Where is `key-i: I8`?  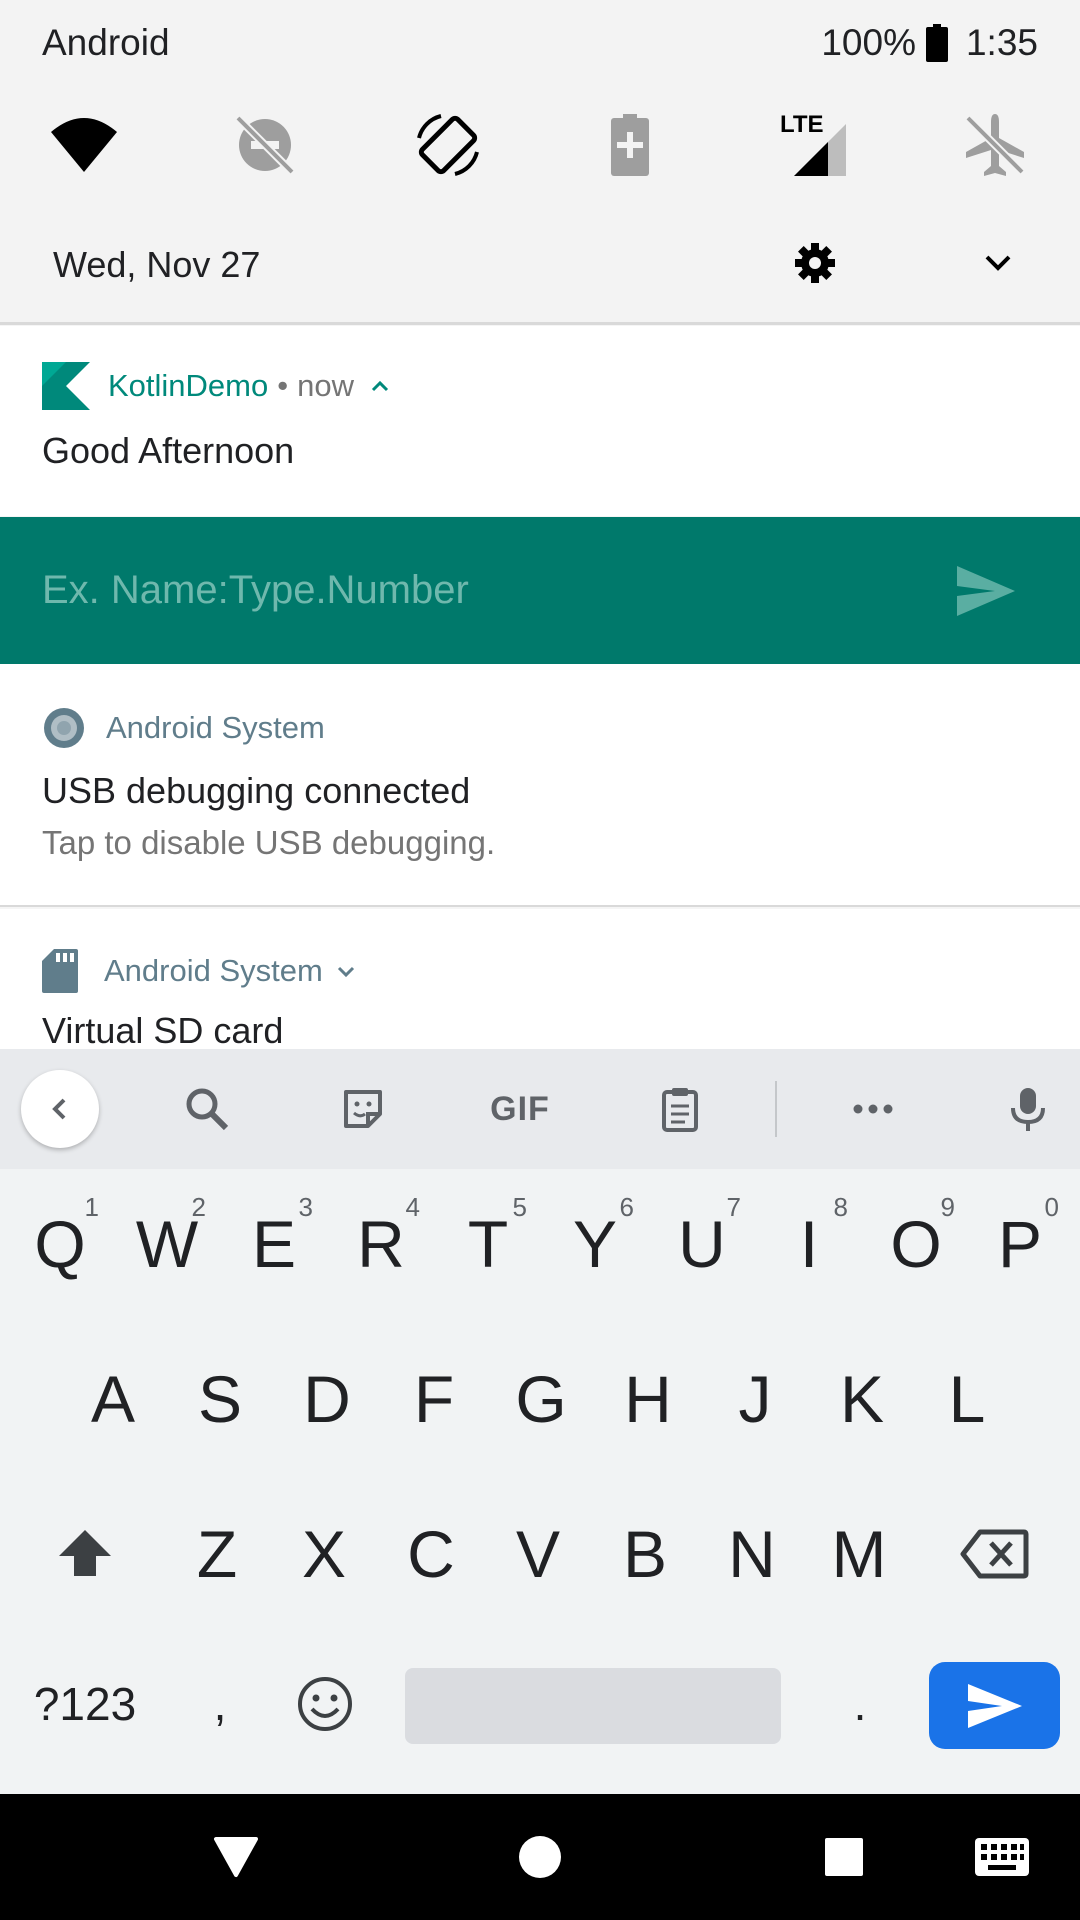 key-i: I8 is located at coordinates (809, 1244).